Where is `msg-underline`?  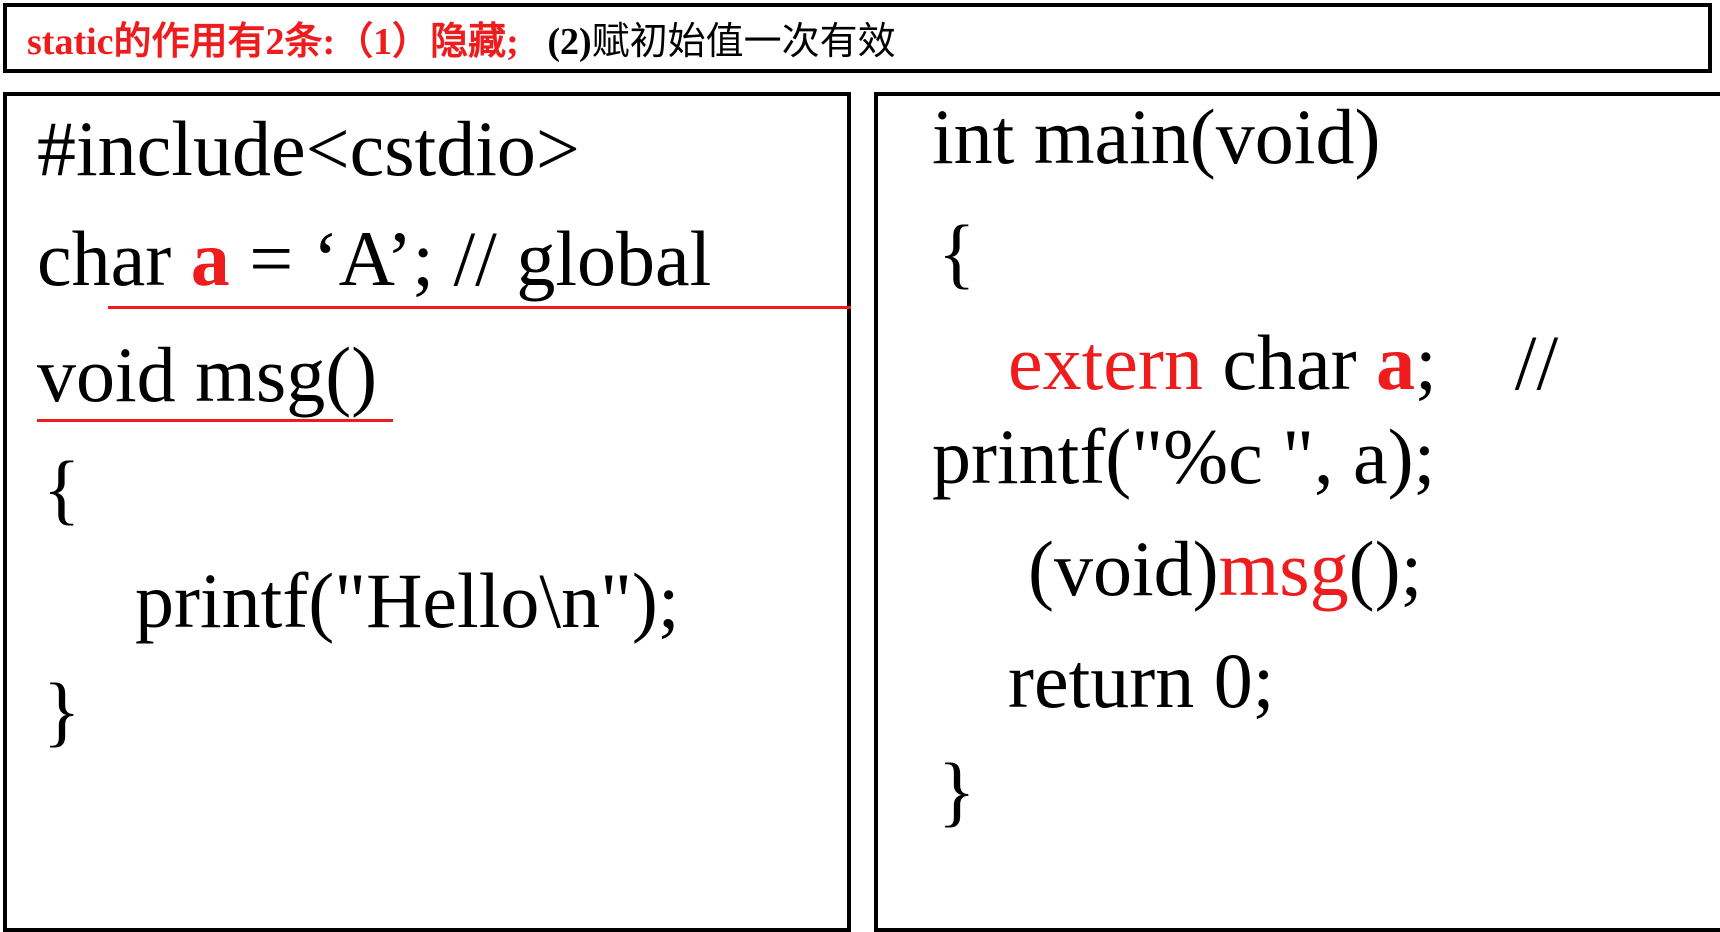
msg-underline is located at coordinates (215, 420).